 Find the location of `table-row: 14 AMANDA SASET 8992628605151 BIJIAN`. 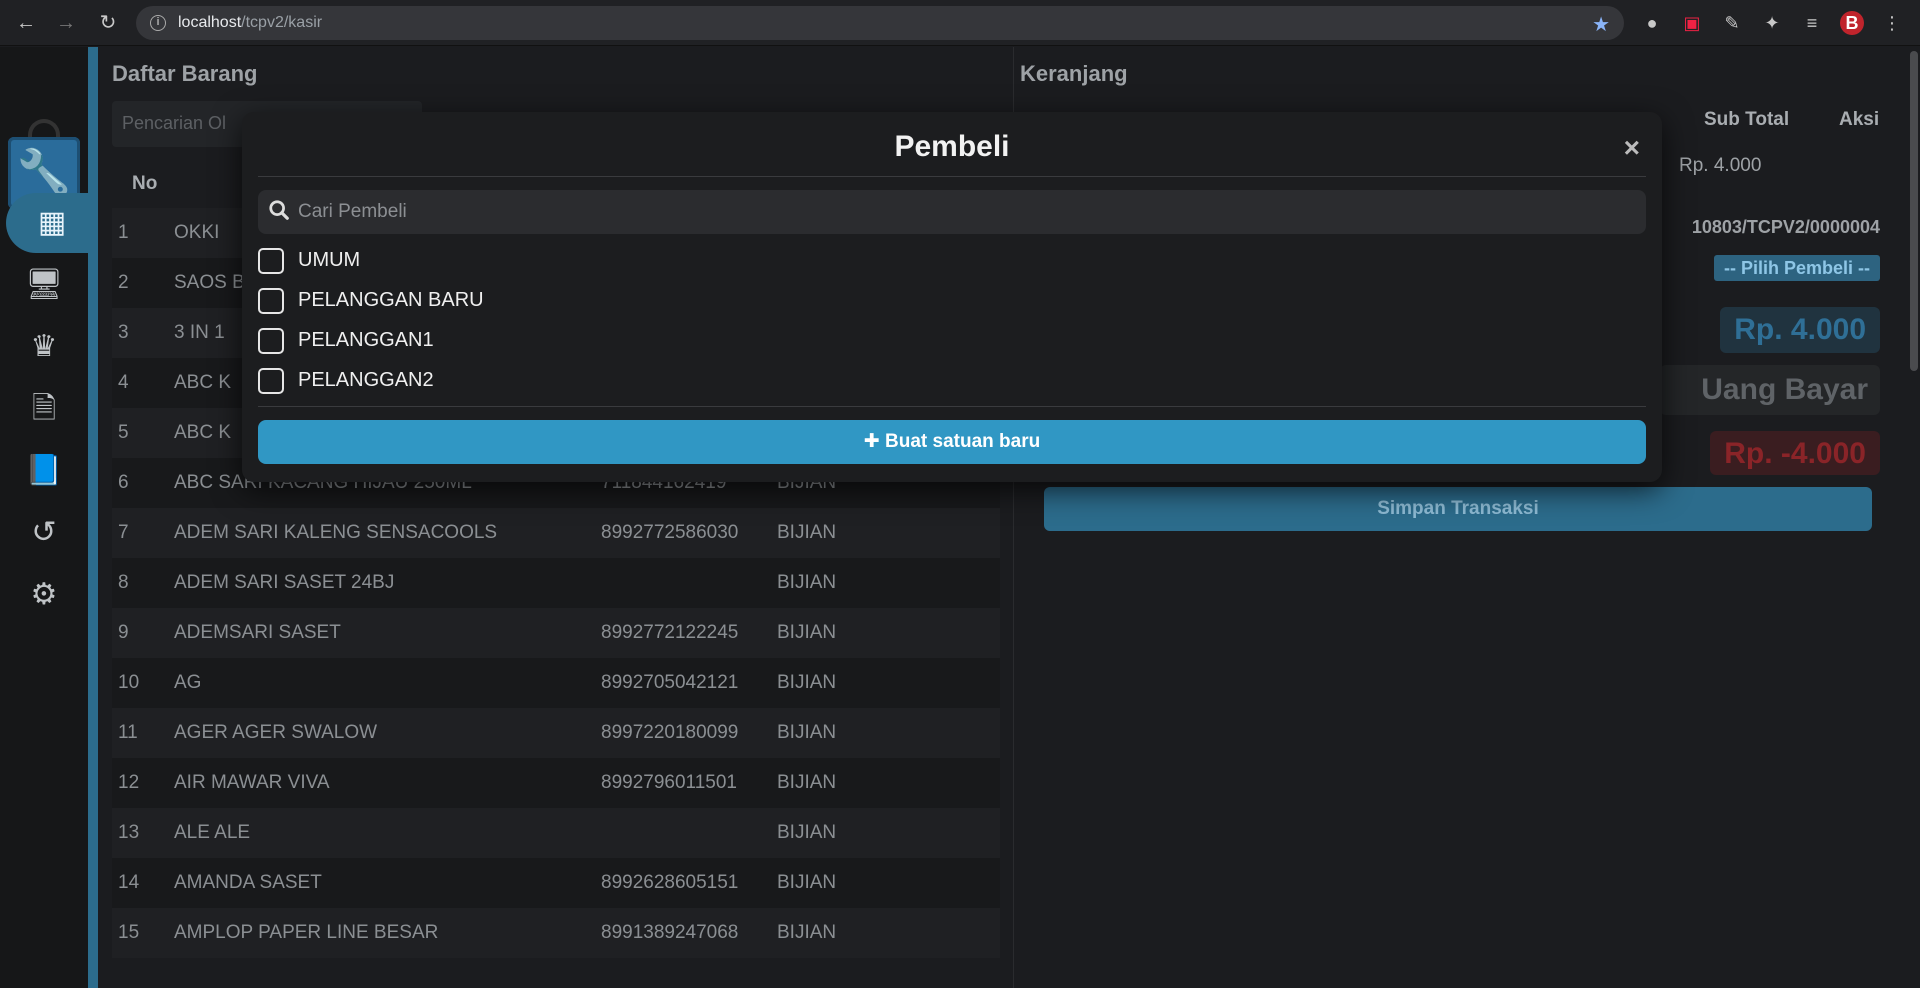

table-row: 14 AMANDA SASET 8992628605151 BIJIAN is located at coordinates (556, 883).